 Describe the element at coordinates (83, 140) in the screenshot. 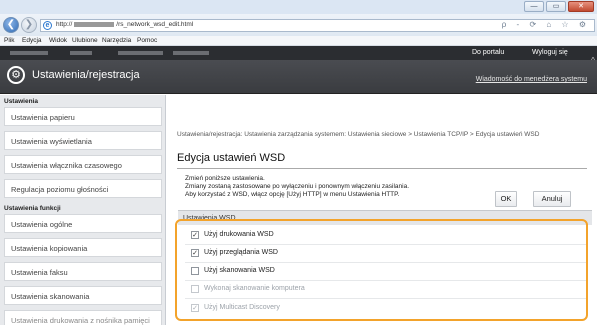

I see `sidebar-item-display: Ustawienia wyświetlania` at that location.